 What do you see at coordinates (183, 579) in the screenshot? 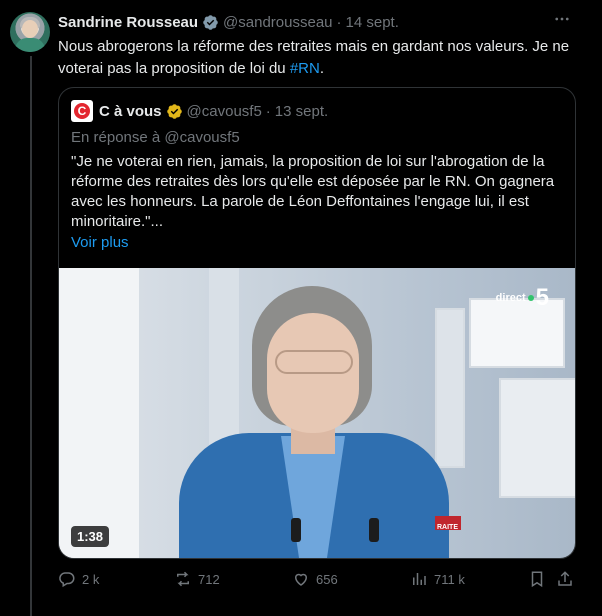
I see `repost-icon` at bounding box center [183, 579].